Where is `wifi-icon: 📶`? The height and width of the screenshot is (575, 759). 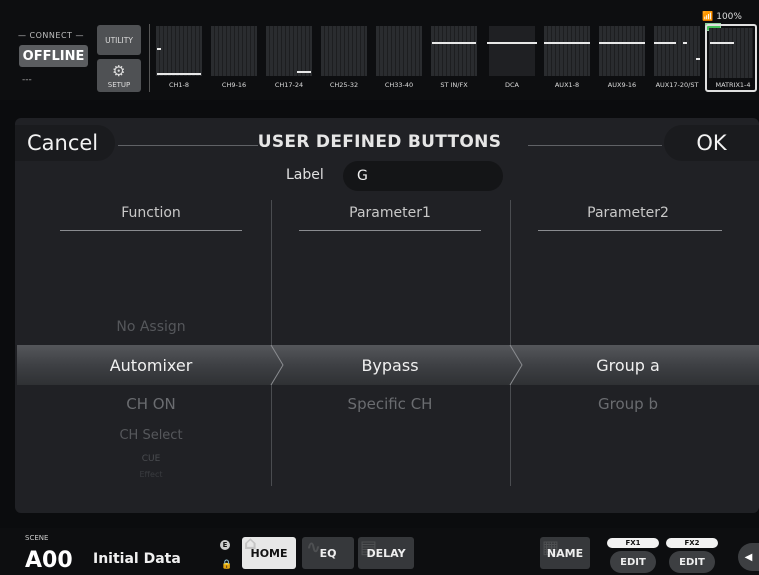
wifi-icon: 📶 is located at coordinates (708, 17).